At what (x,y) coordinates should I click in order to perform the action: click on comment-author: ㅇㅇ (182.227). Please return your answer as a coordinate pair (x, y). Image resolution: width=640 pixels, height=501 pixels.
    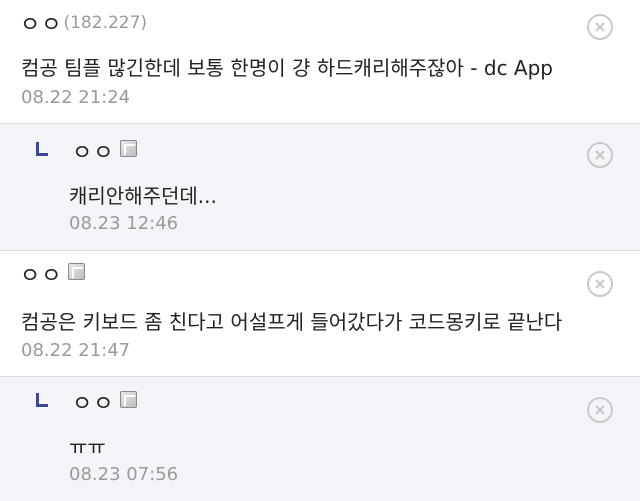
    Looking at the image, I should click on (84, 23).